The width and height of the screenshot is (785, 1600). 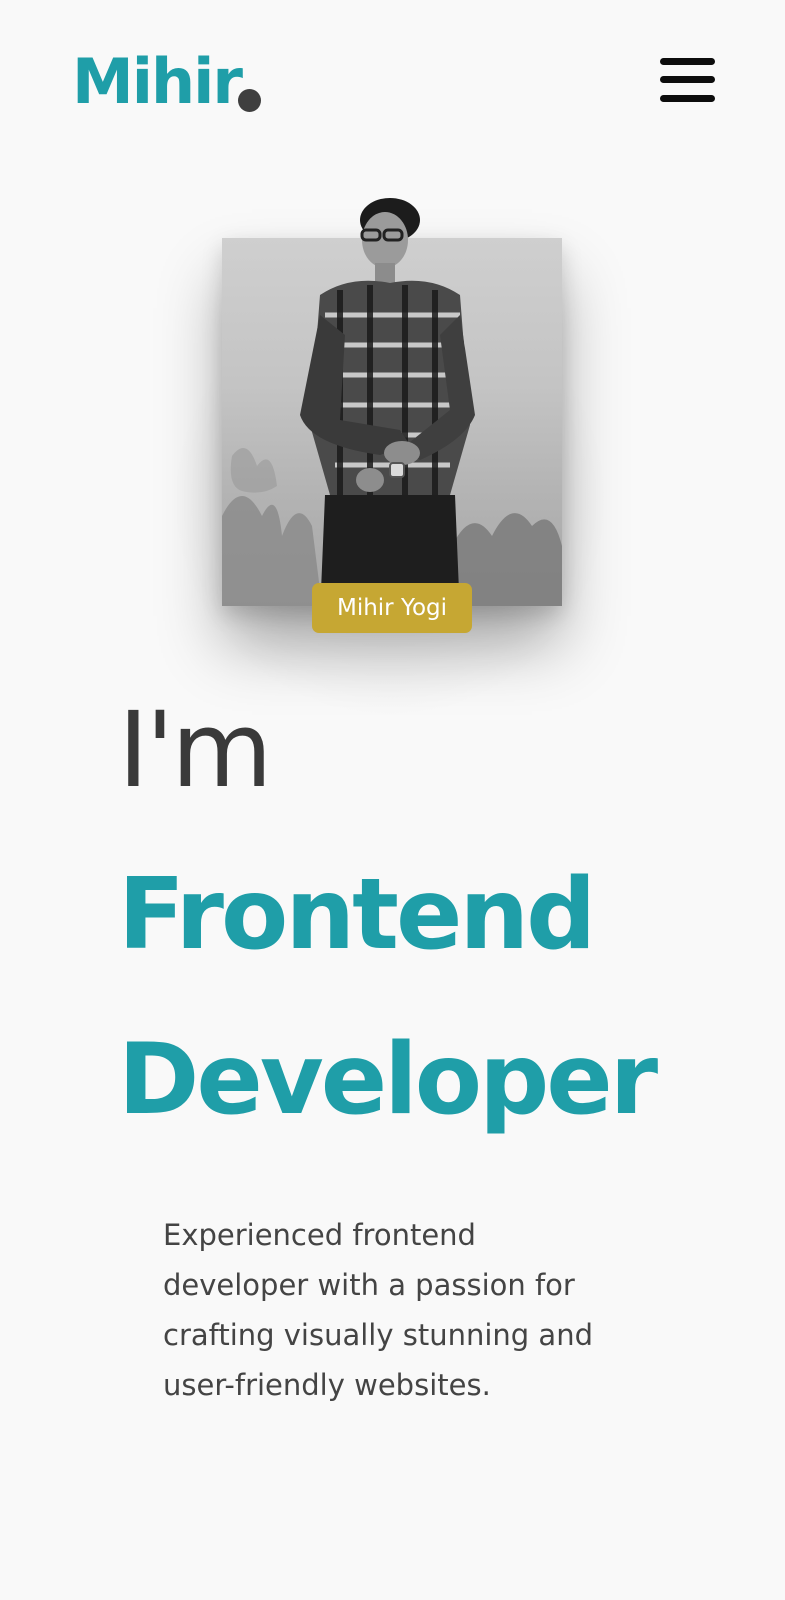 I want to click on logo-dot-icon, so click(x=249, y=100).